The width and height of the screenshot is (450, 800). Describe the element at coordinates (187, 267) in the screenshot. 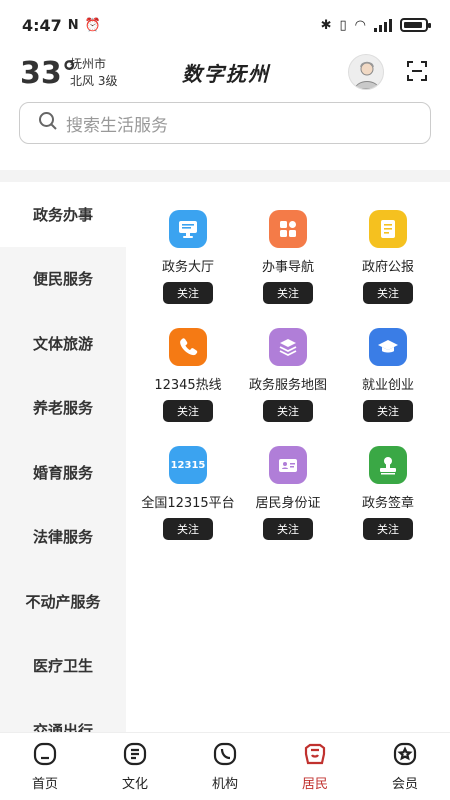

I see `service-label: 政务大厅` at that location.